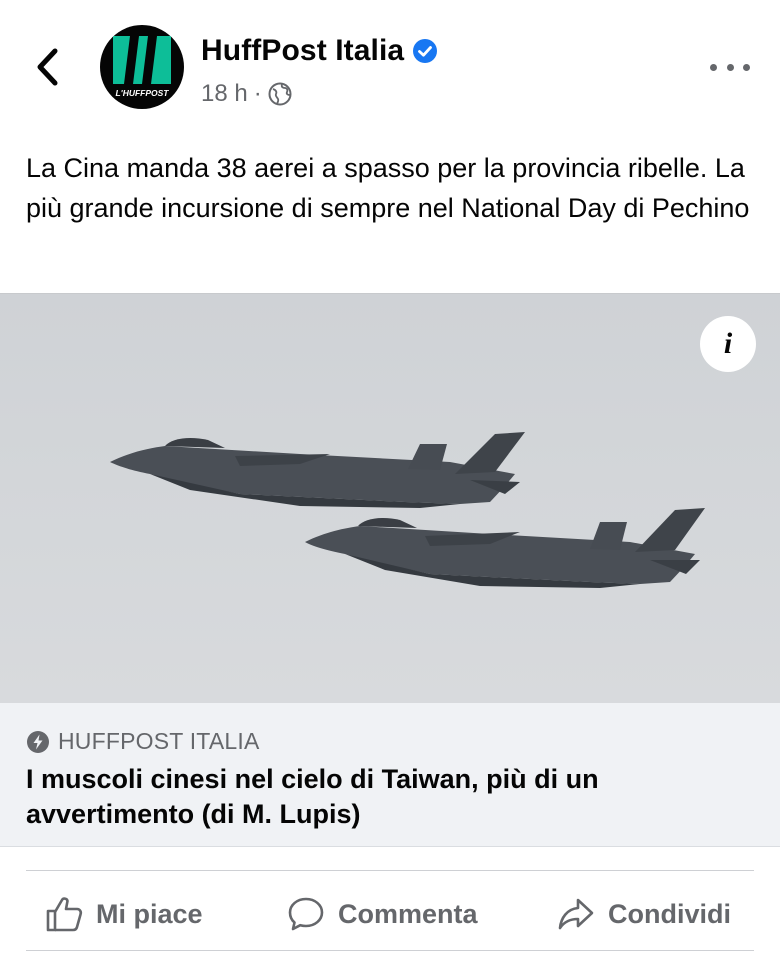 The height and width of the screenshot is (960, 780). I want to click on page-avatar: L'HUFFPOST, so click(142, 67).